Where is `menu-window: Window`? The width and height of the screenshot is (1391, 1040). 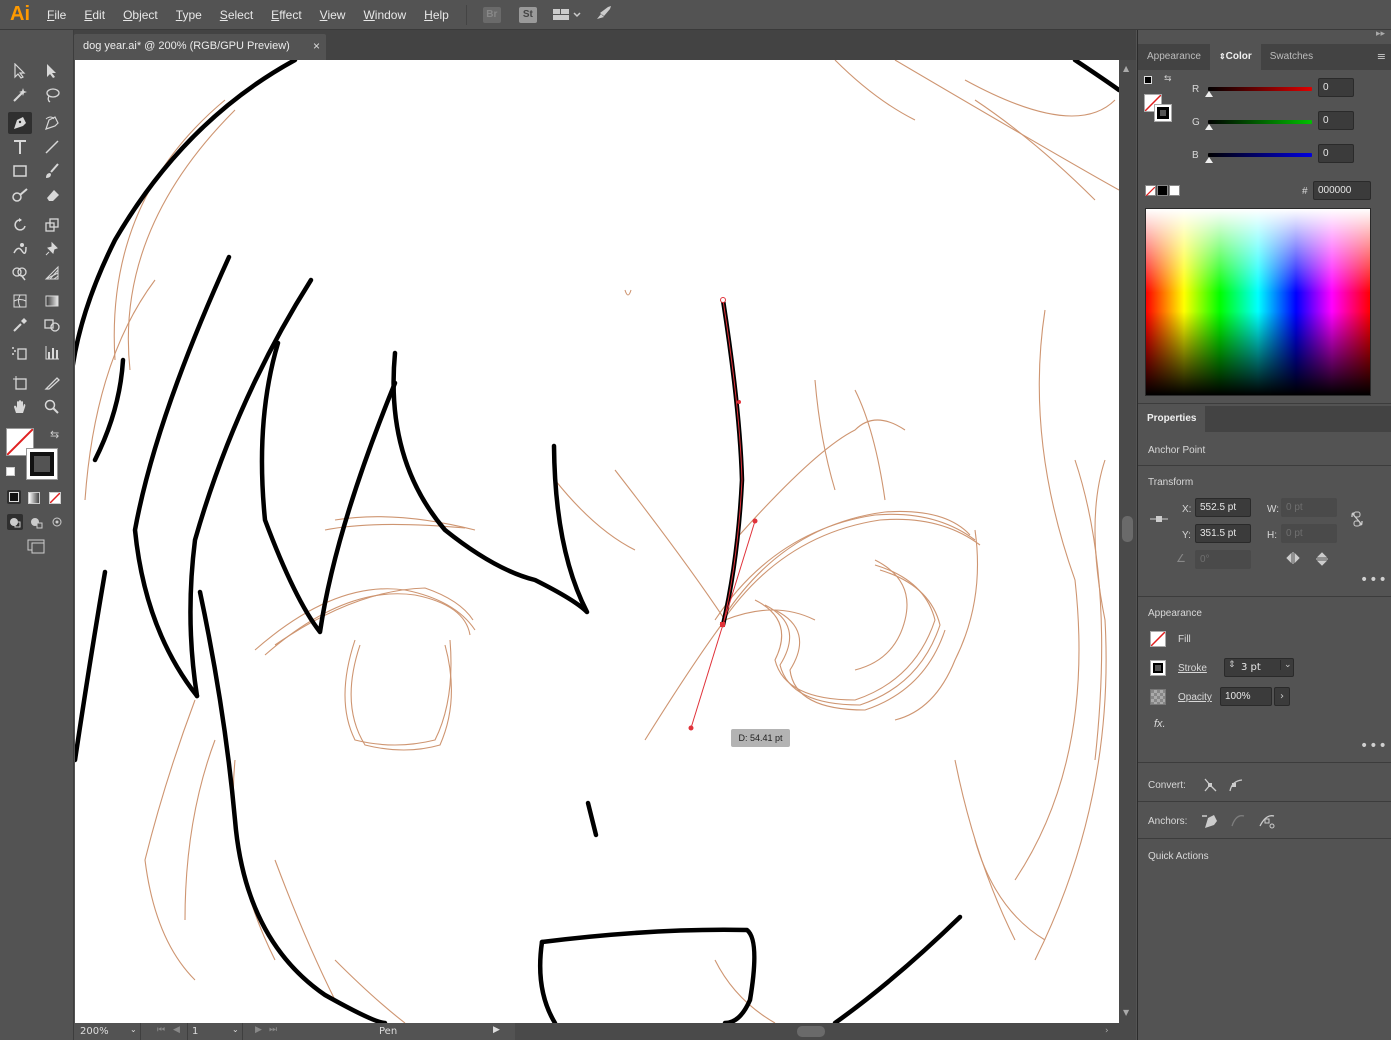
menu-window: Window is located at coordinates (384, 15).